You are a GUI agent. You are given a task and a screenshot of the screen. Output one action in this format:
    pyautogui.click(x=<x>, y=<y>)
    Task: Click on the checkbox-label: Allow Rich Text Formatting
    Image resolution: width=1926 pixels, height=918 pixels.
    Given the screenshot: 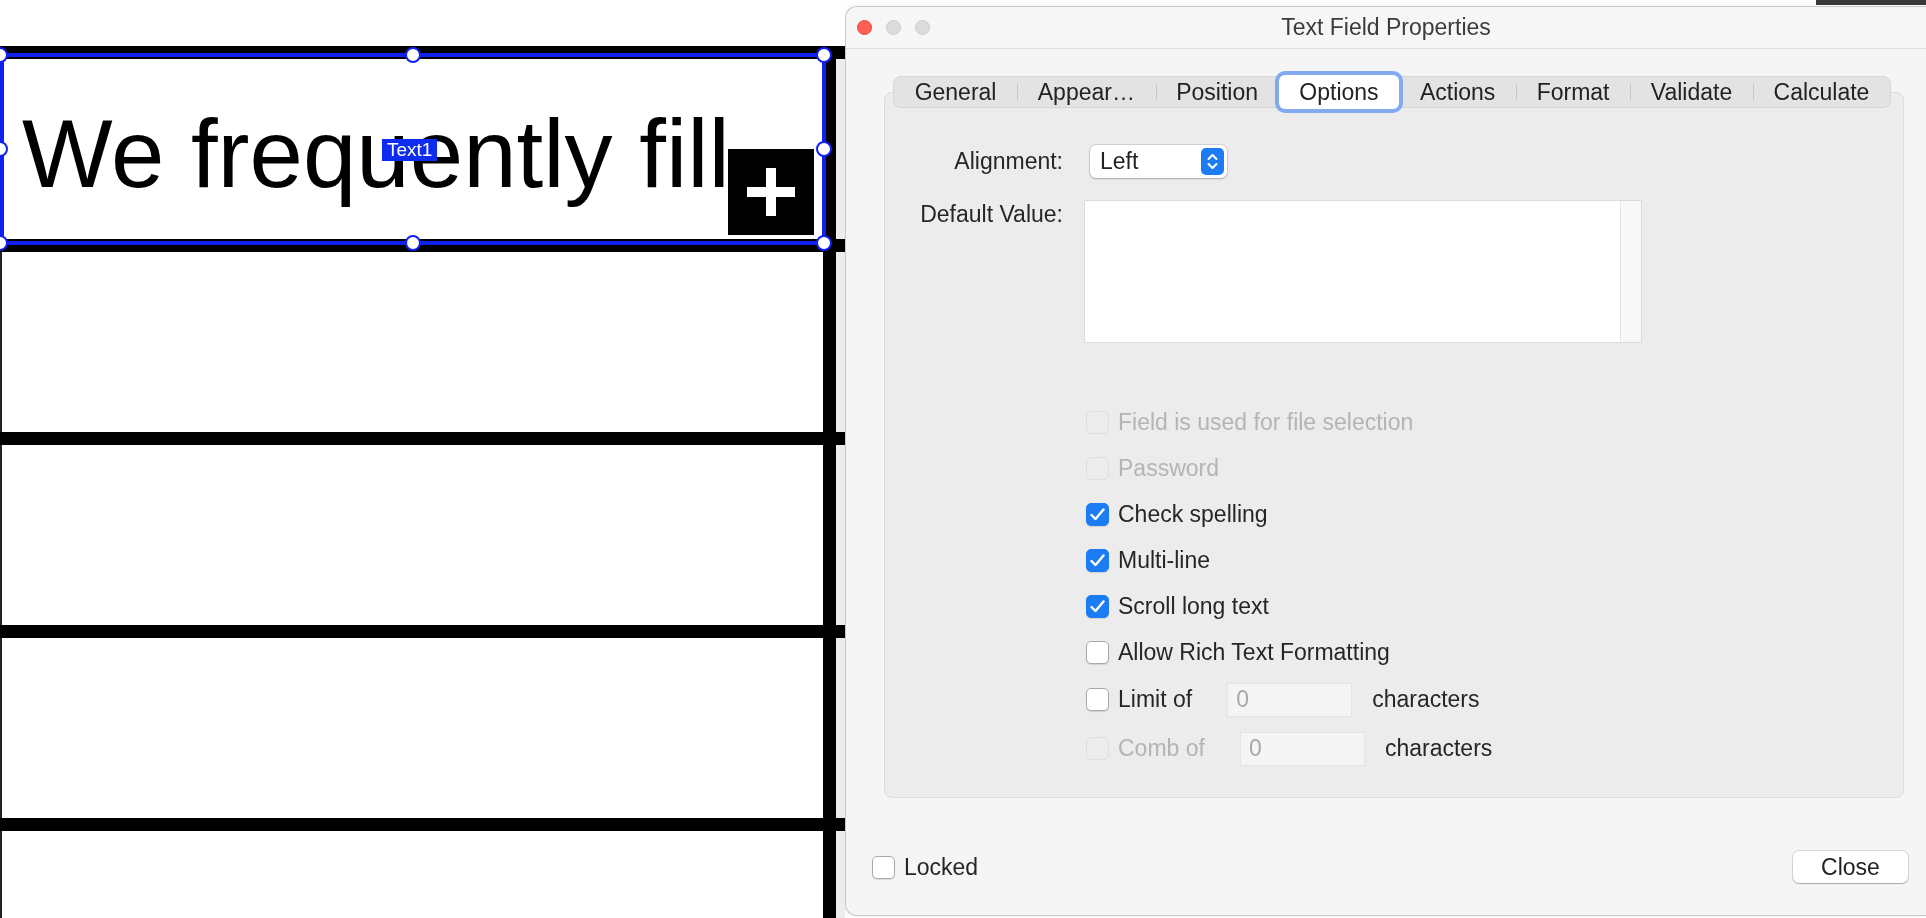 What is the action you would take?
    pyautogui.click(x=1254, y=652)
    